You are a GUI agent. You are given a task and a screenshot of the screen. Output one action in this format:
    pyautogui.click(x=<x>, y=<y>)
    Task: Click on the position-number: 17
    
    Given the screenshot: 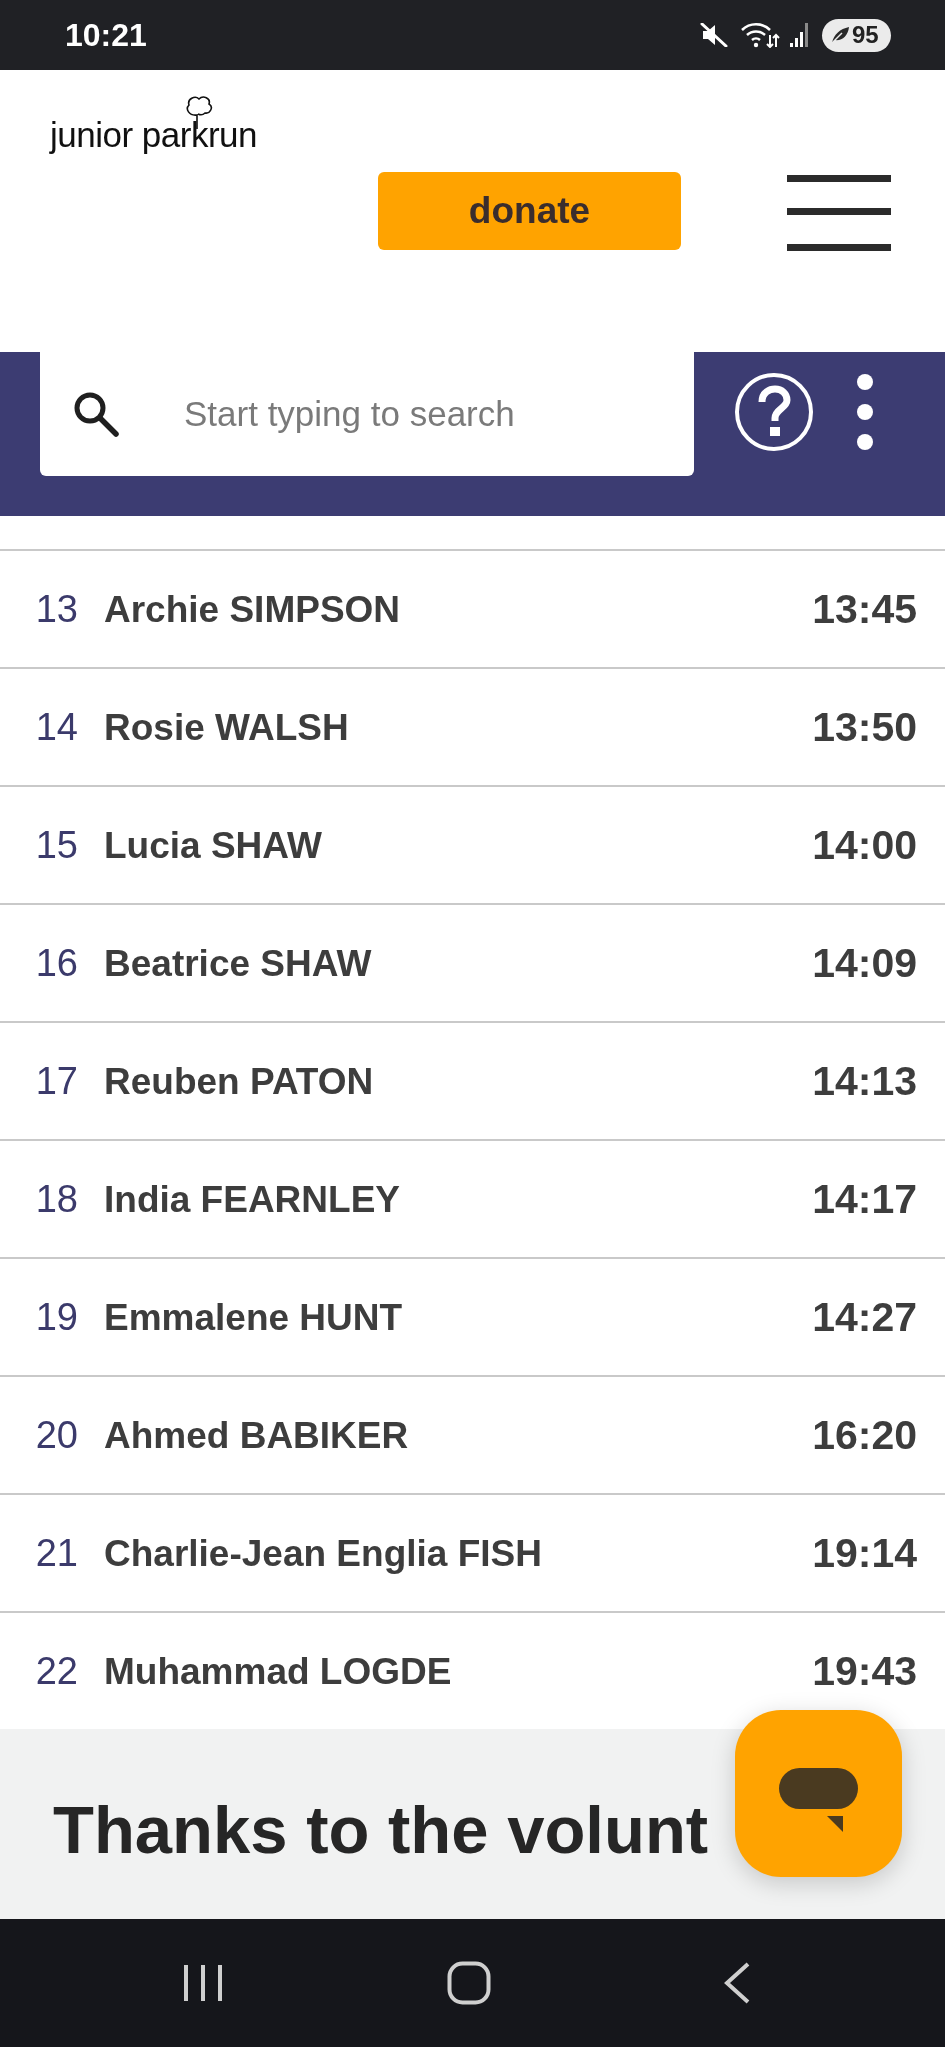 What is the action you would take?
    pyautogui.click(x=56, y=1081)
    